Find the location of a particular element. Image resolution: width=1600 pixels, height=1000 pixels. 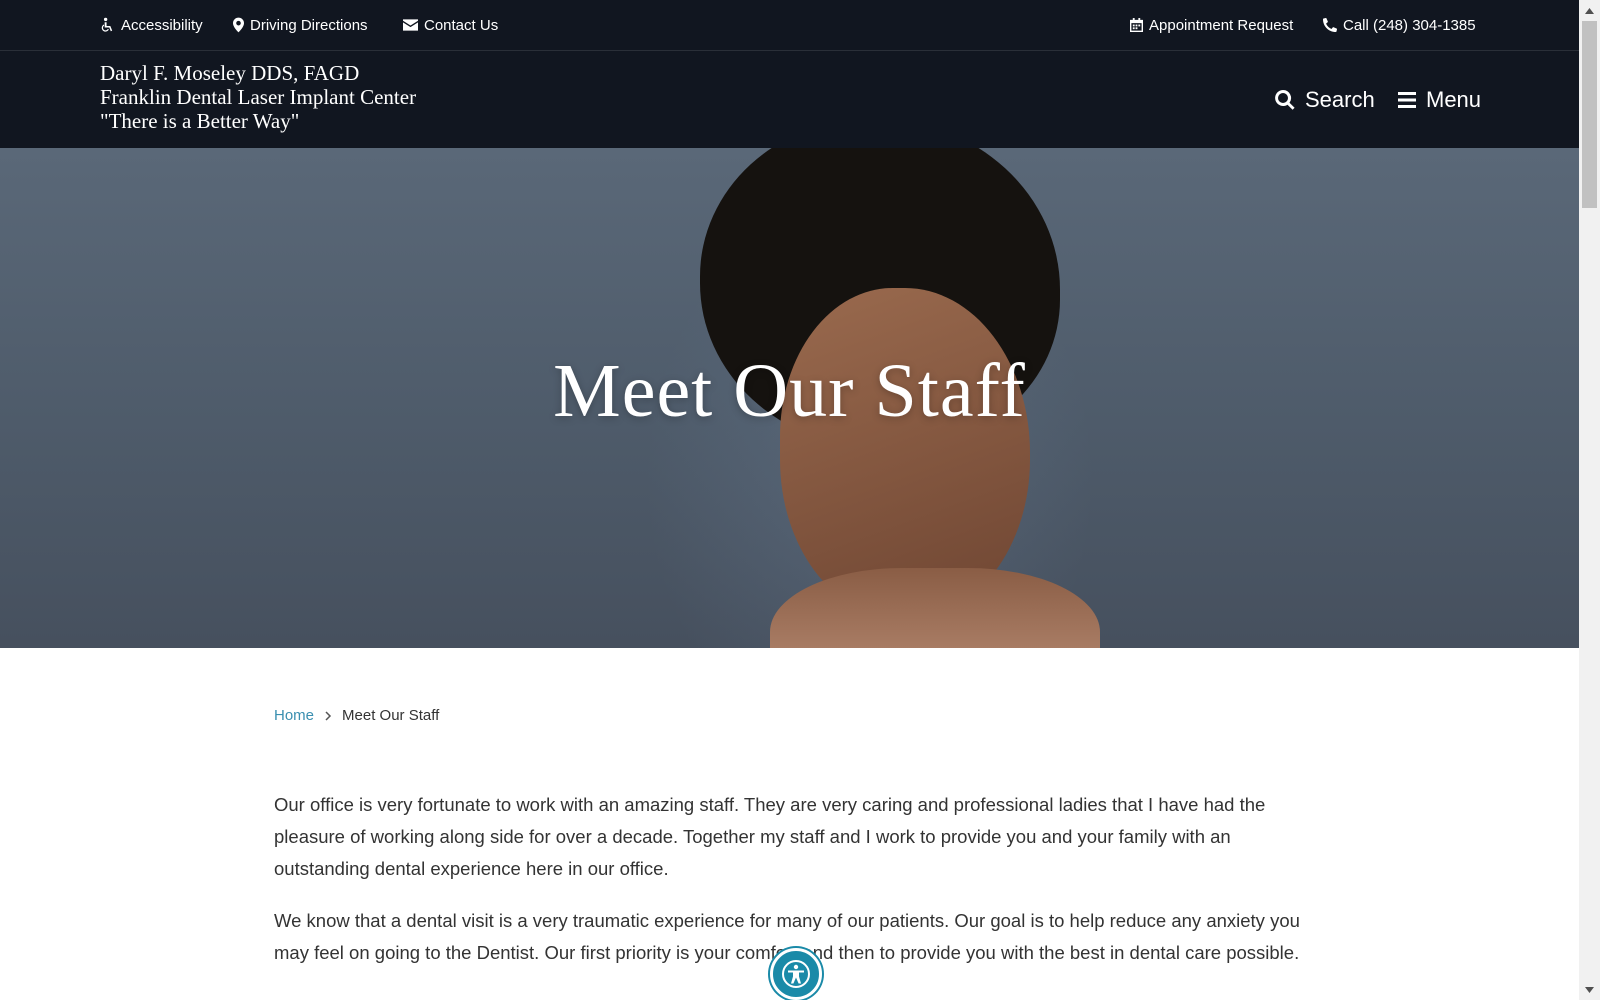

breadcrumb: Home Meet Our Staff is located at coordinates (356, 715).